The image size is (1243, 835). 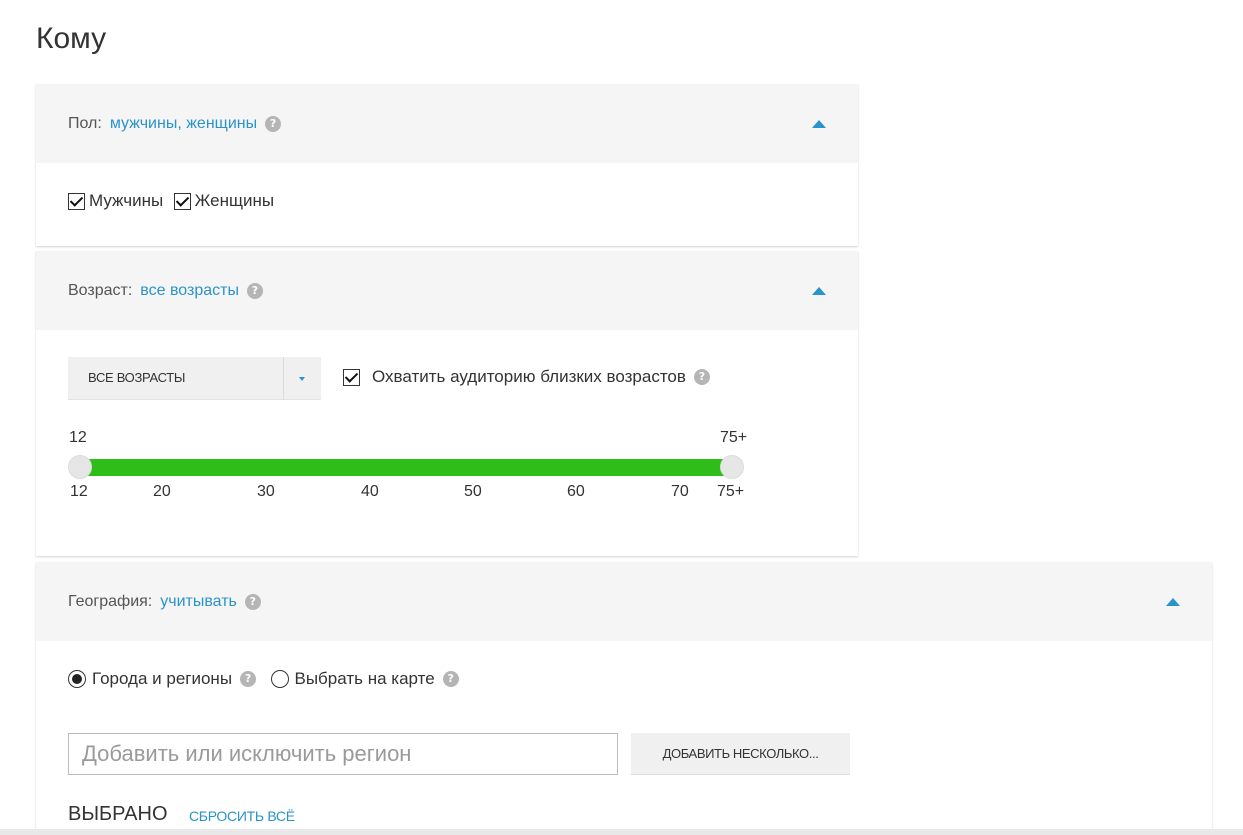 What do you see at coordinates (78, 437) in the screenshot?
I see `slider-min-value: 12` at bounding box center [78, 437].